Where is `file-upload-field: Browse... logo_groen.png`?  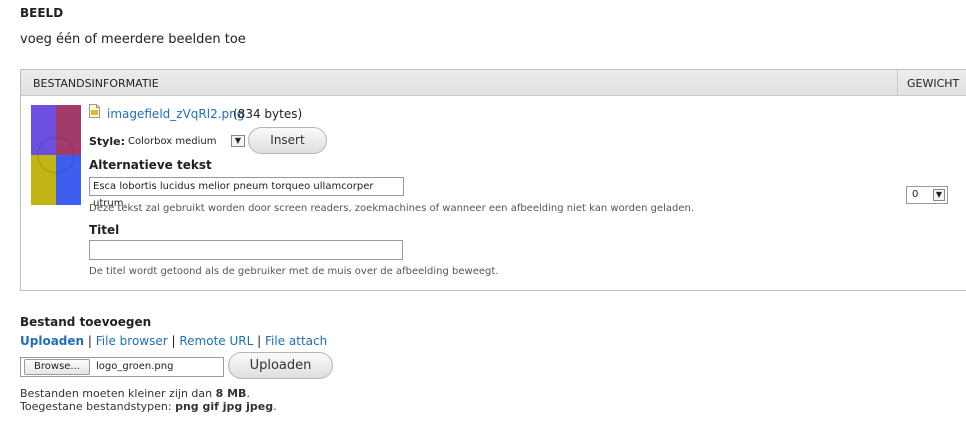 file-upload-field: Browse... logo_groen.png is located at coordinates (122, 367).